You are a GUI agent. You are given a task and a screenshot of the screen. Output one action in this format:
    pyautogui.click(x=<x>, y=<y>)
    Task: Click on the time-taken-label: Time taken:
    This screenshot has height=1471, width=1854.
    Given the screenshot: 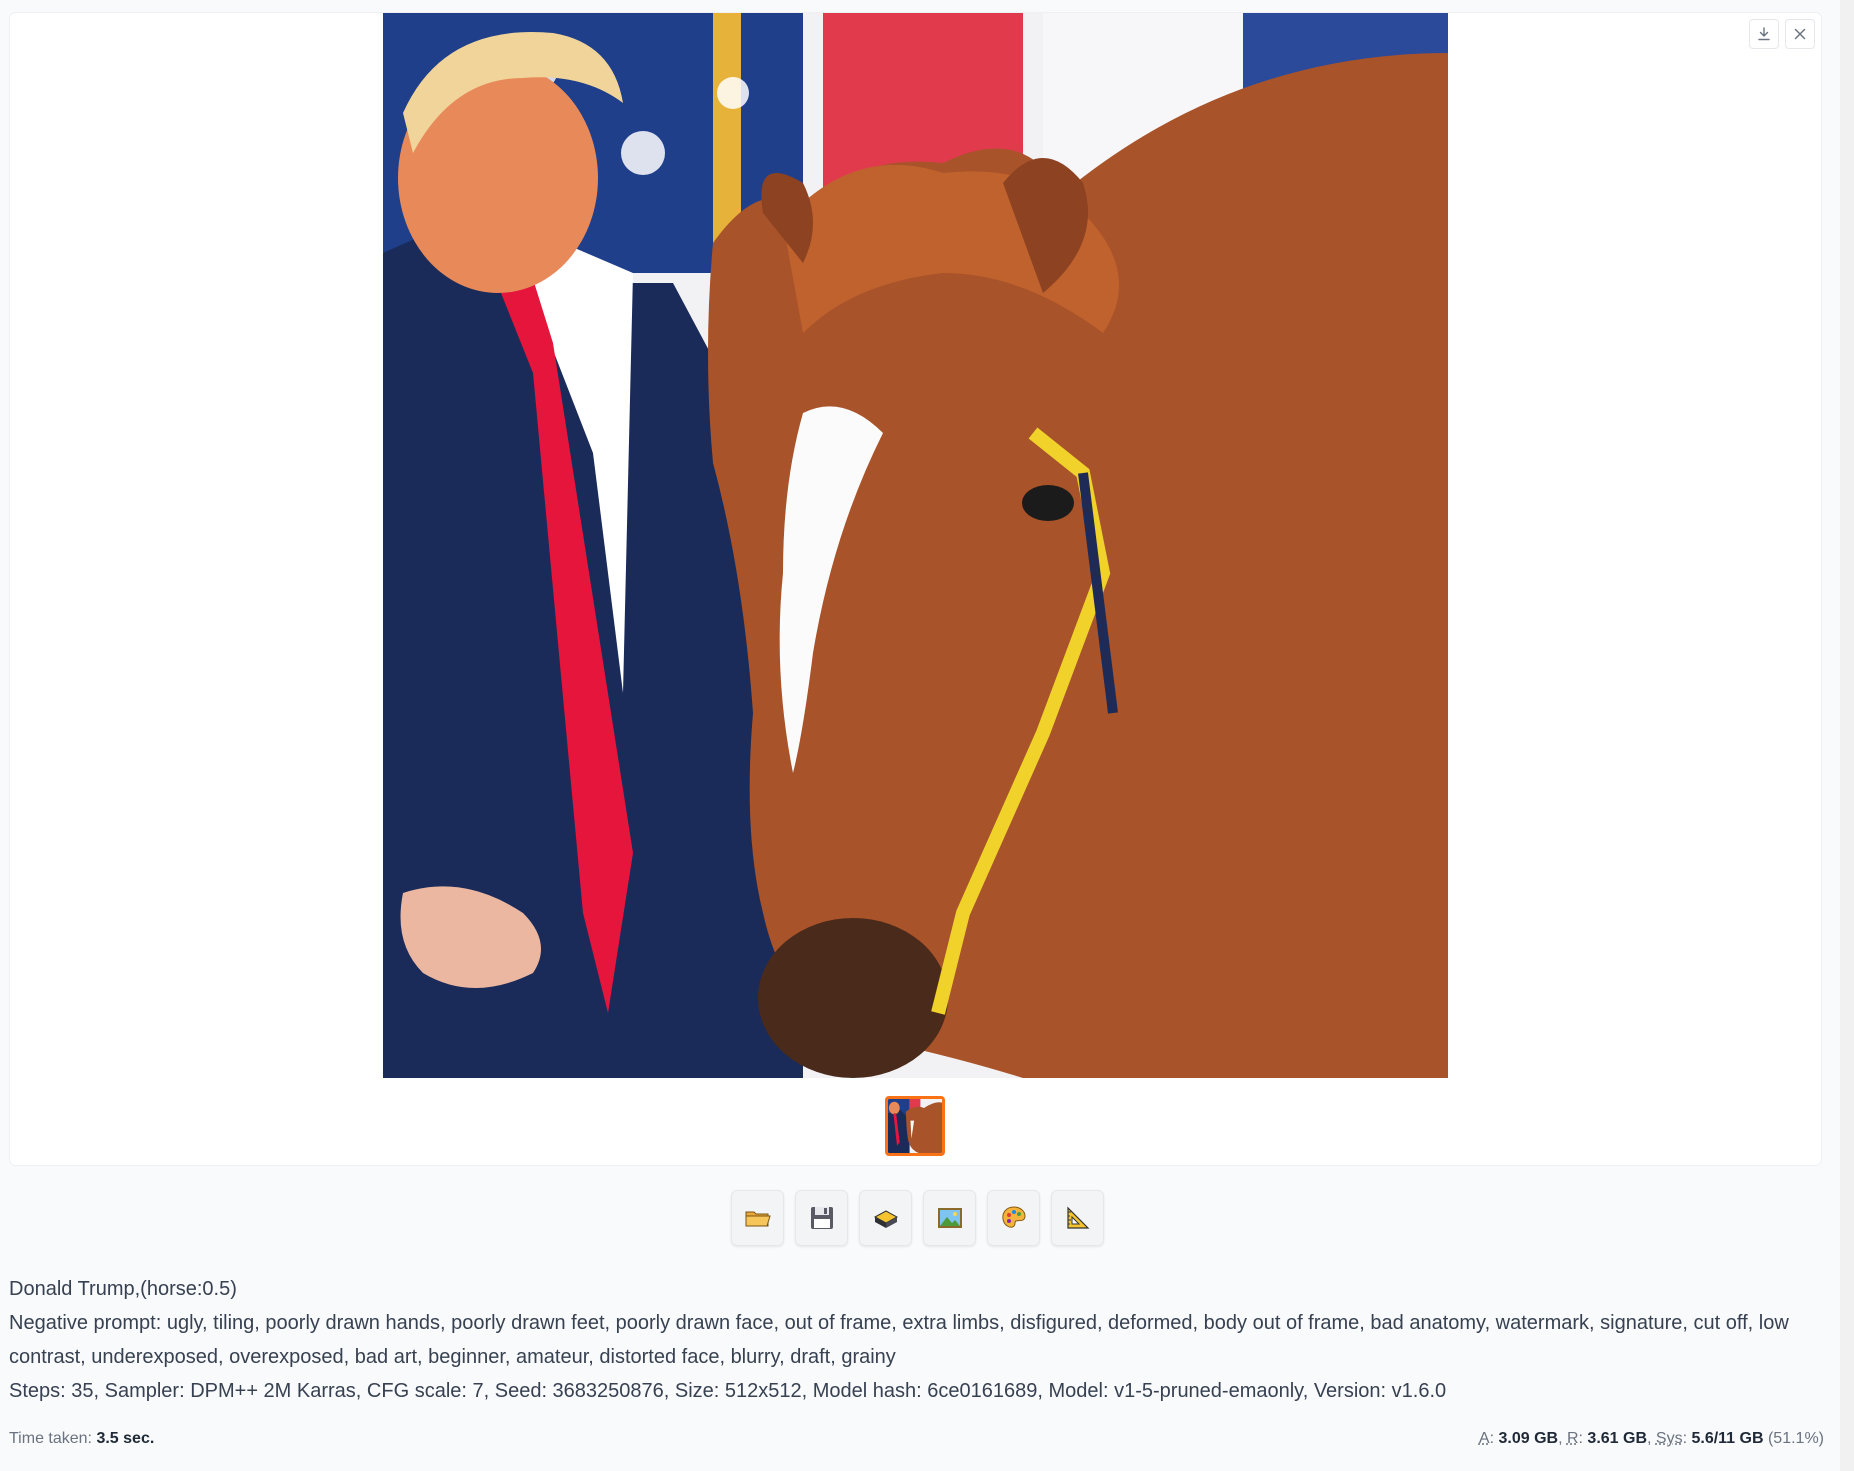 What is the action you would take?
    pyautogui.click(x=50, y=1438)
    